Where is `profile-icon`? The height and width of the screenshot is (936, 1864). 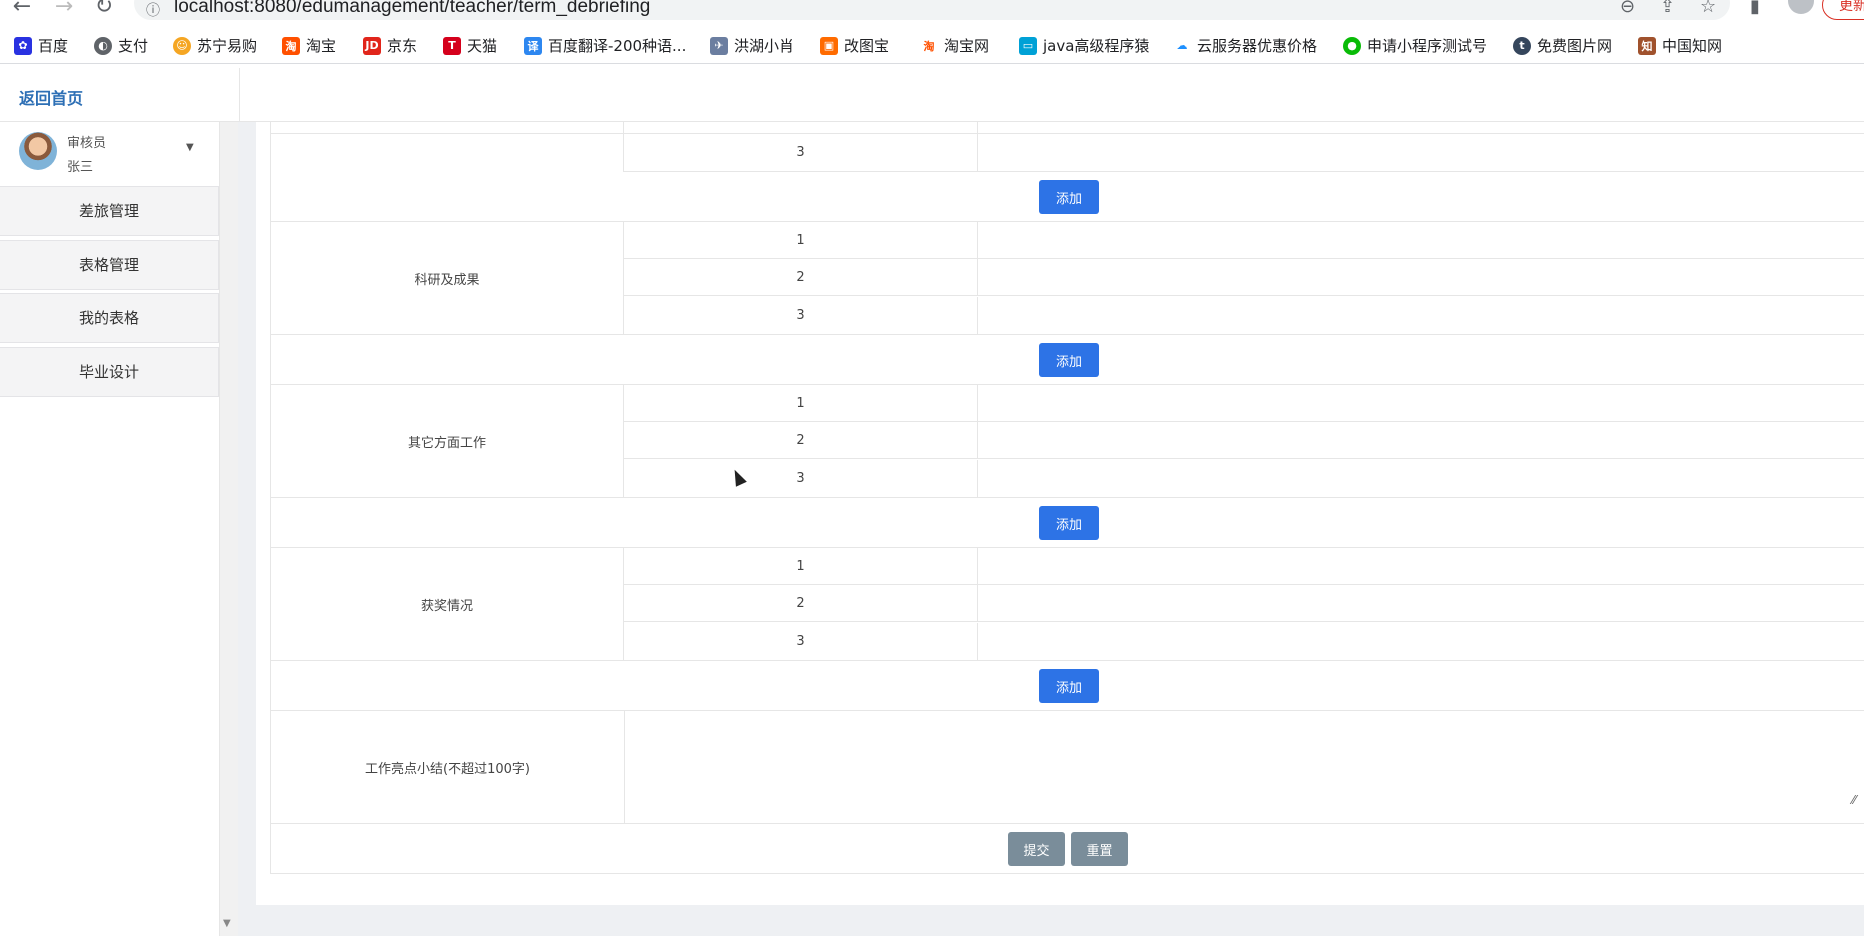
profile-icon is located at coordinates (1801, 7).